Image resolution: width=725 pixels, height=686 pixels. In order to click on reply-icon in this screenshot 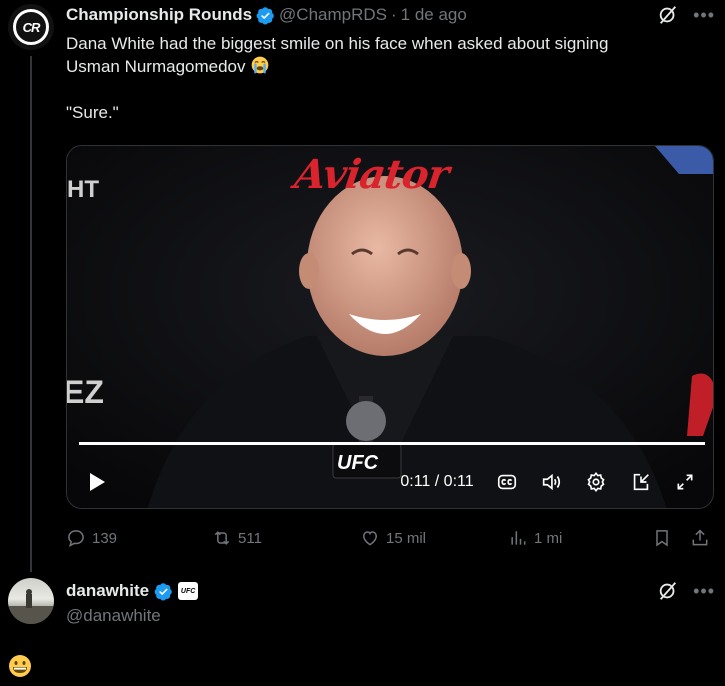, I will do `click(76, 538)`.